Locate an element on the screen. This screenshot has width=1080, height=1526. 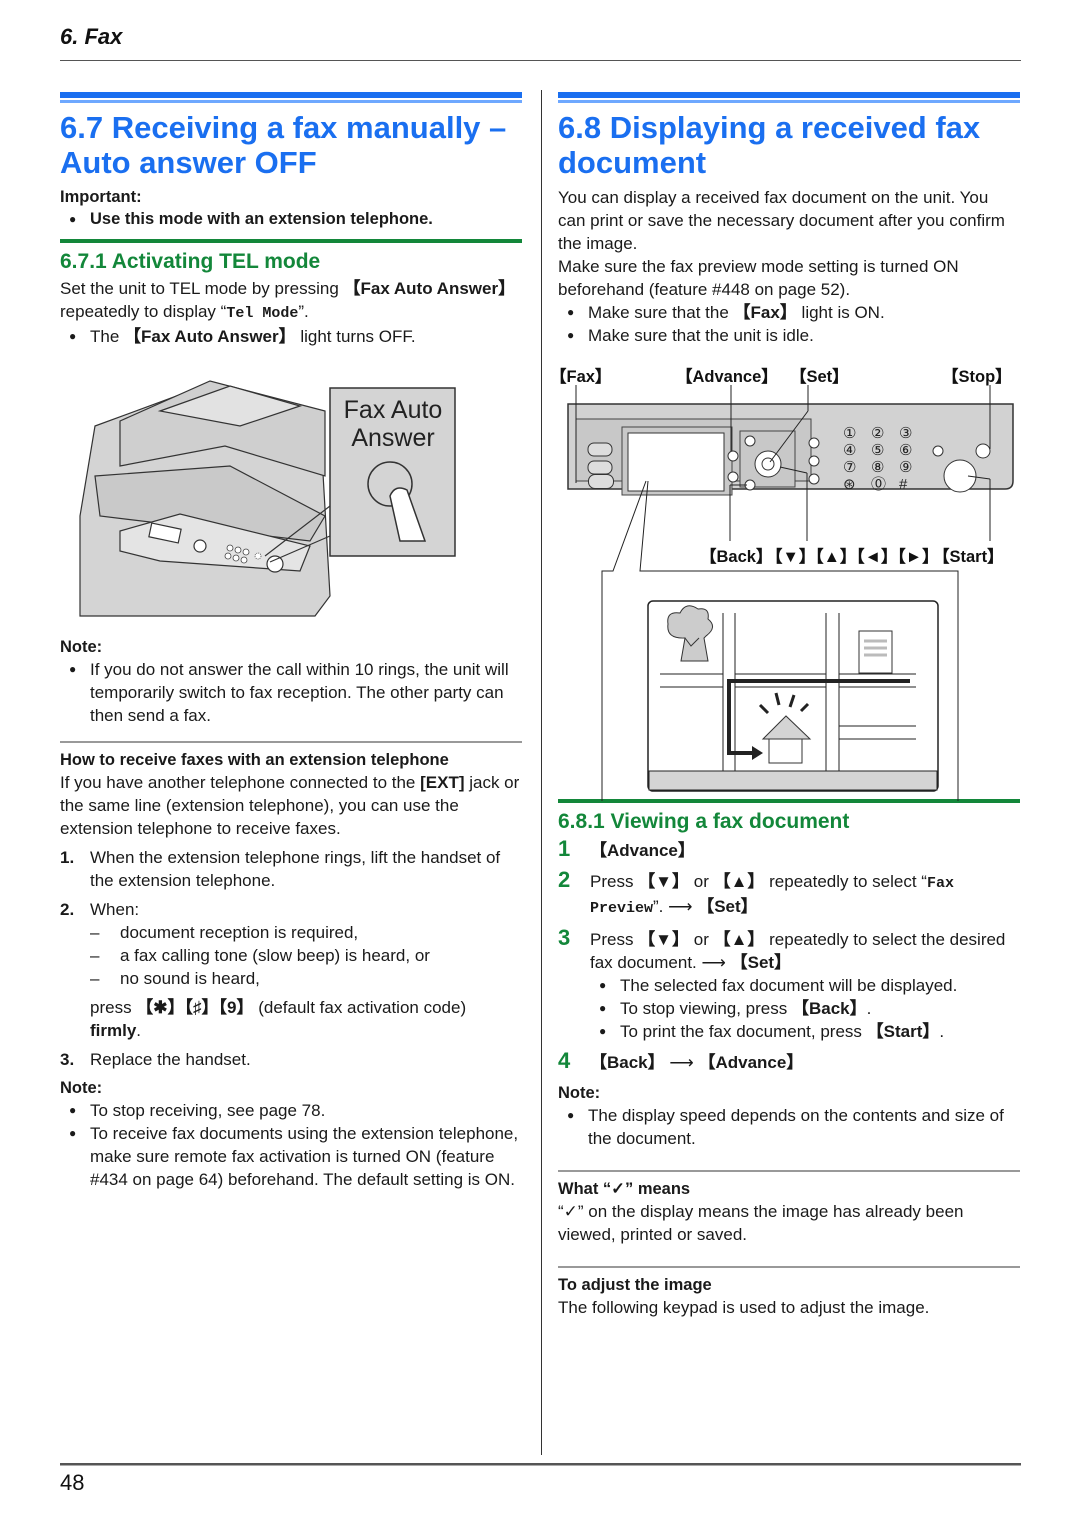
key-5: ⑤ is located at coordinates (878, 450).